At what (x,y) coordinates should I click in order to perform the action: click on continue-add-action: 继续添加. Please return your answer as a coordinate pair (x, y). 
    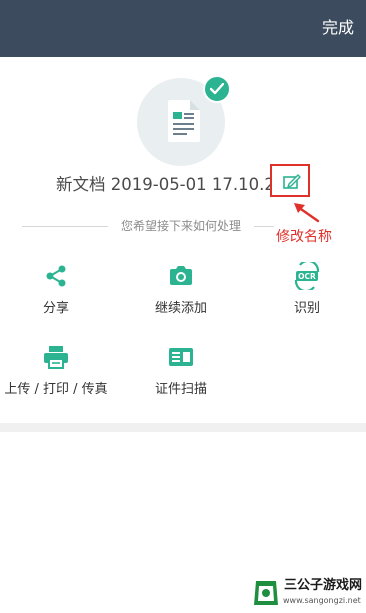
    Looking at the image, I should click on (181, 290).